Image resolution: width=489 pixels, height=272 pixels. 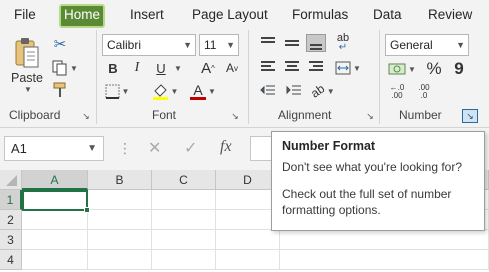 I want to click on italic-button: I, so click(x=137, y=68).